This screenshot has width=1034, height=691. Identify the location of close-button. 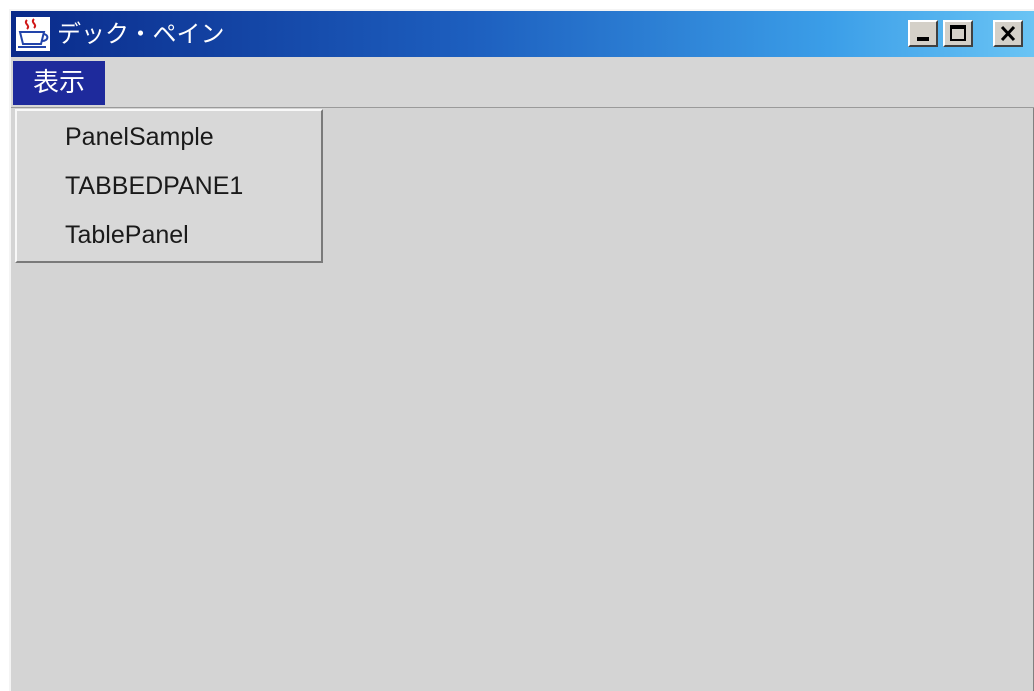
(1008, 33).